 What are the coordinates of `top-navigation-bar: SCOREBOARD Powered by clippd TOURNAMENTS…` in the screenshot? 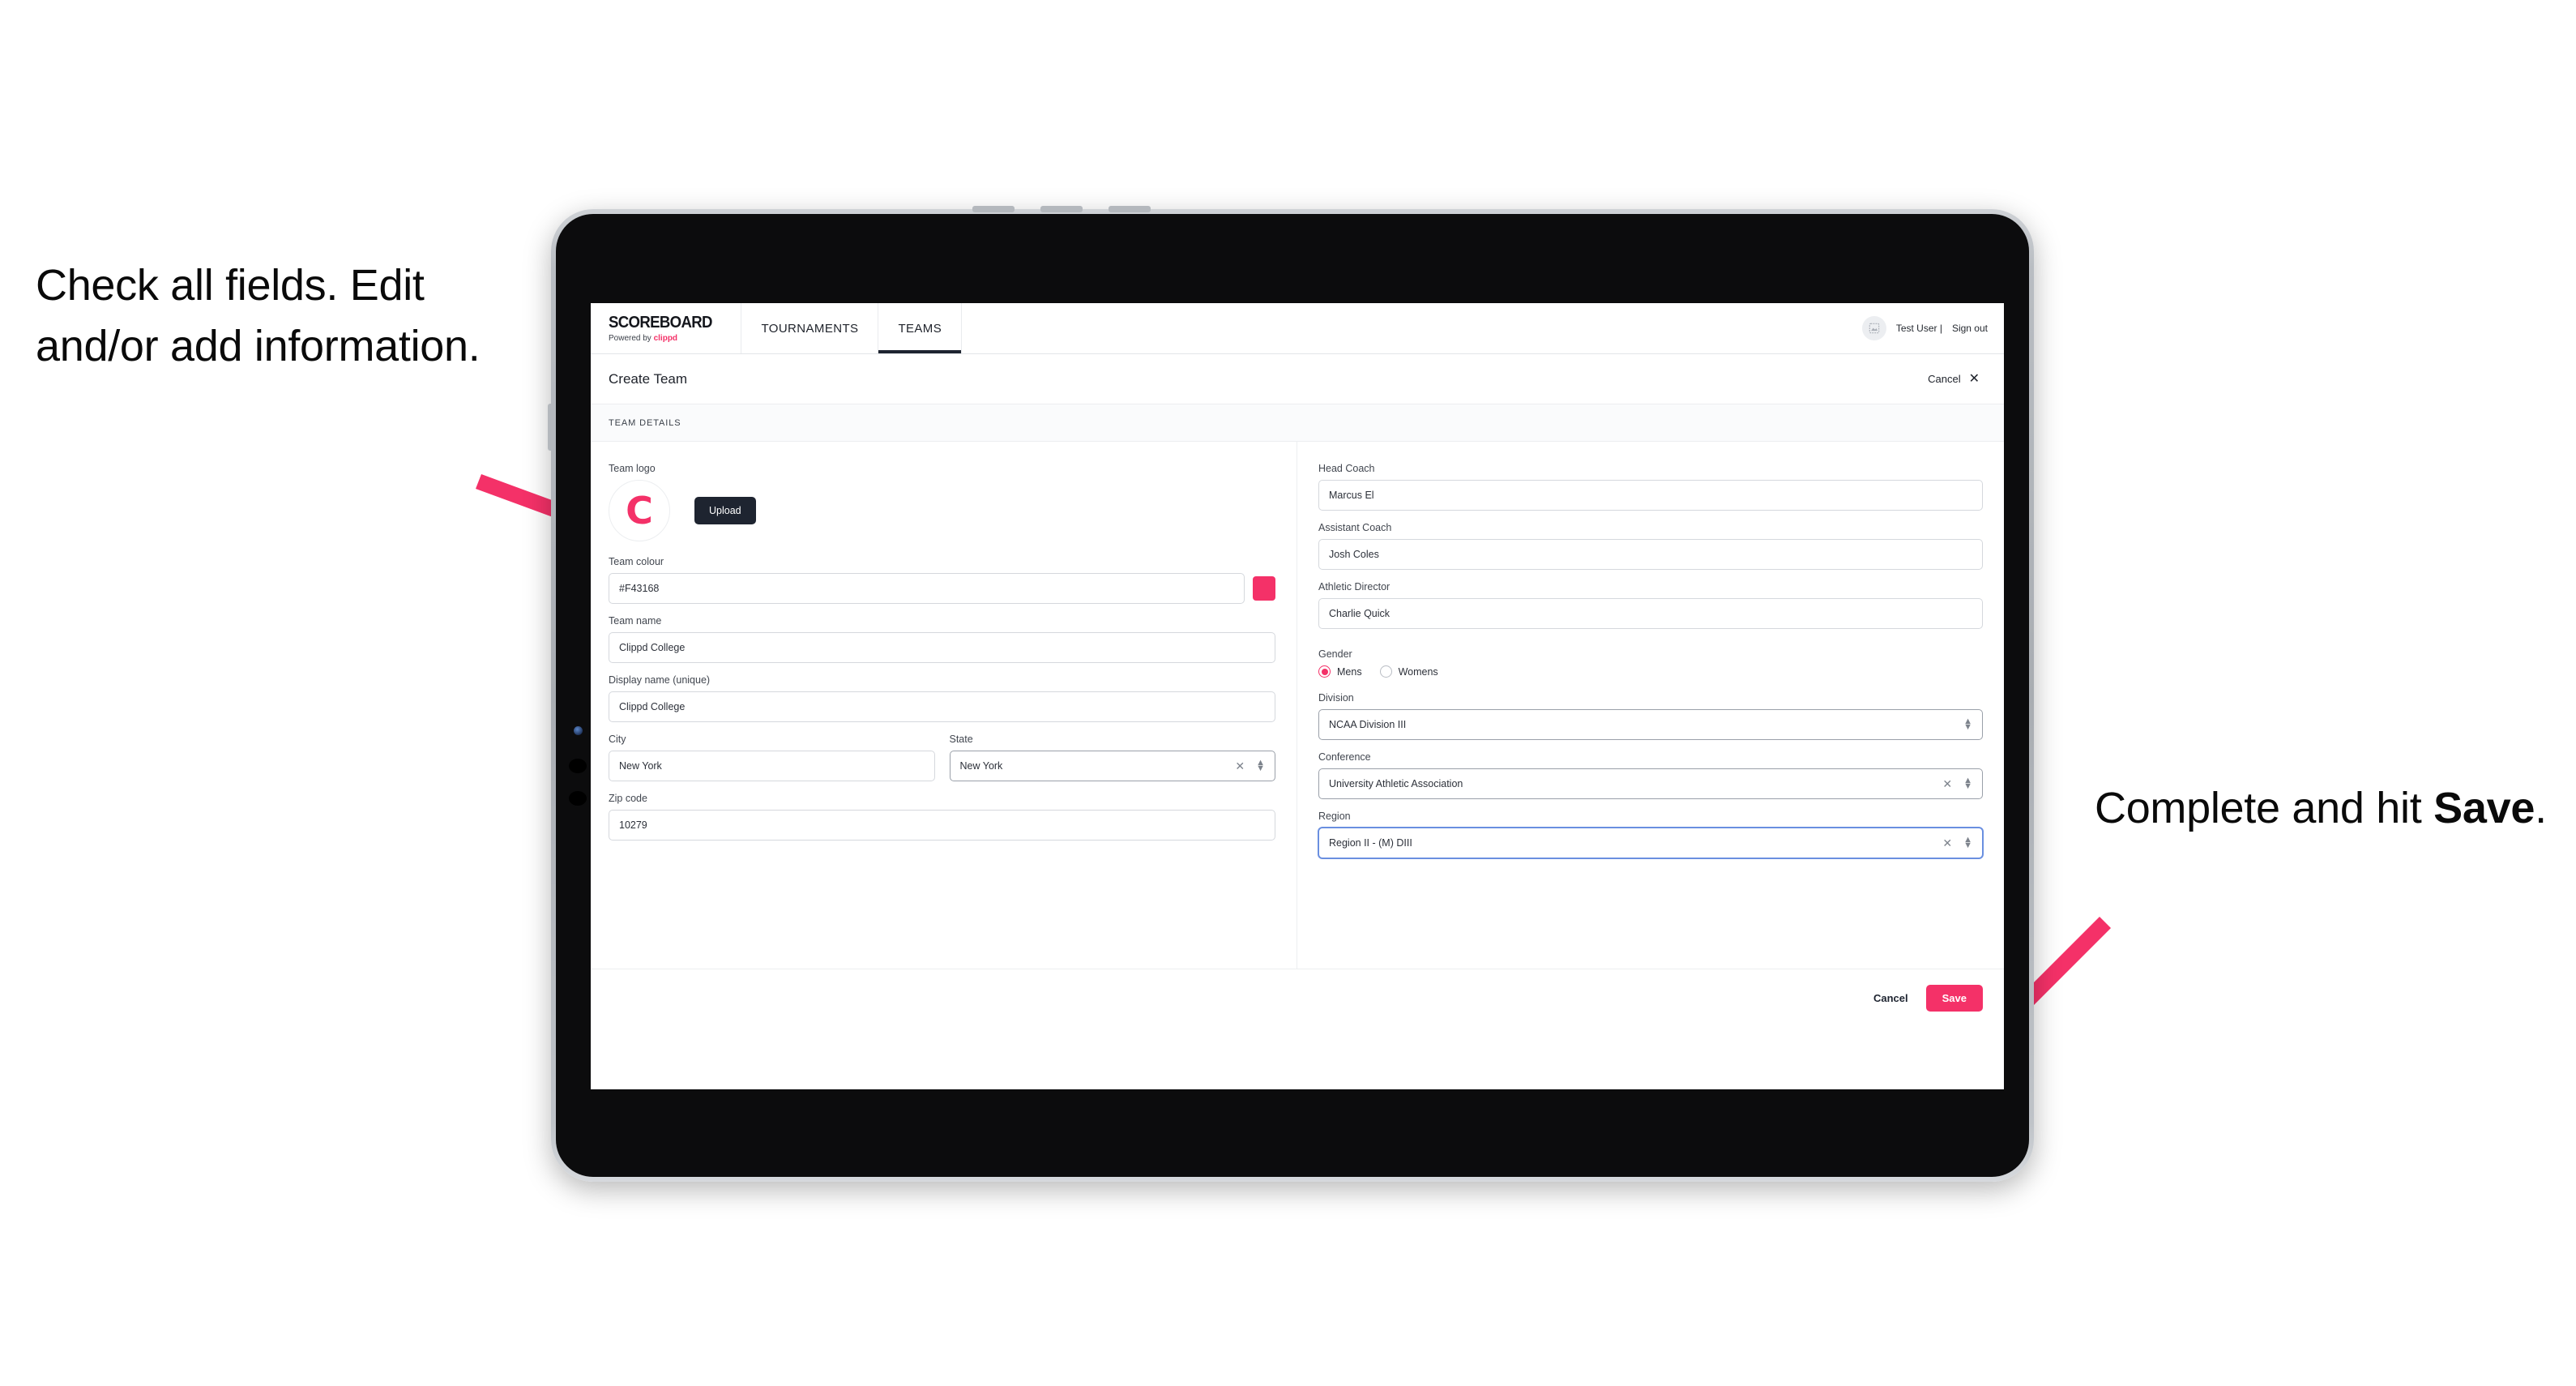 It's located at (1297, 328).